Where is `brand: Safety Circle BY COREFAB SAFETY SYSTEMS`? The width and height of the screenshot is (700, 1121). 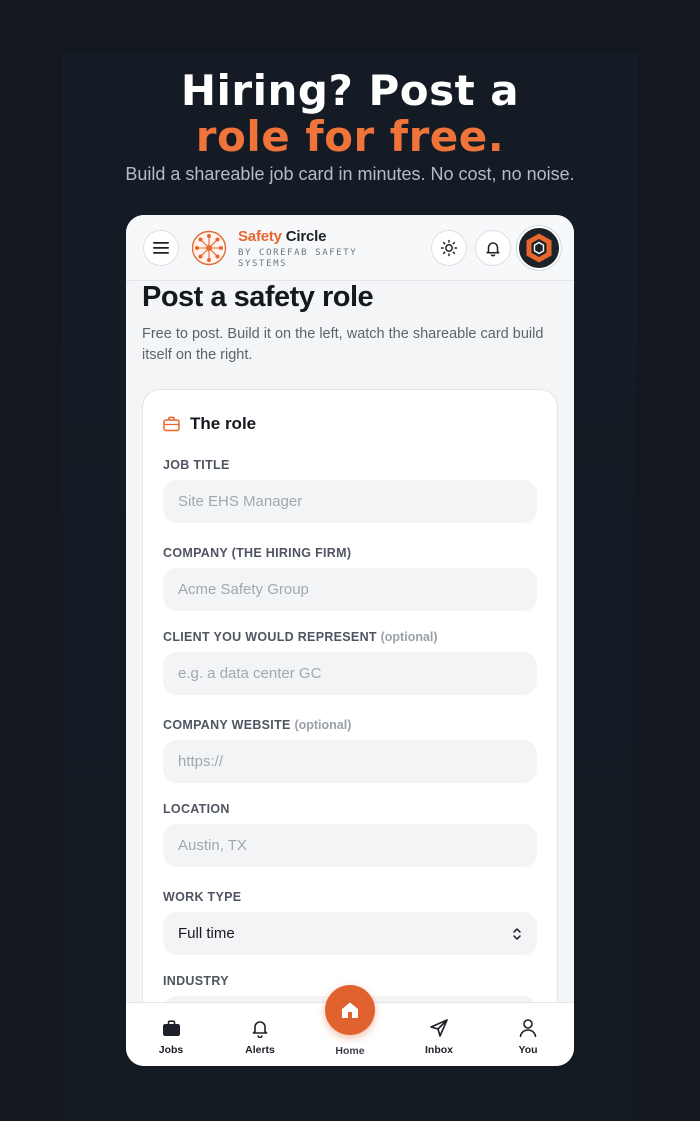 brand: Safety Circle BY COREFAB SAFETY SYSTEMS is located at coordinates (308, 249).